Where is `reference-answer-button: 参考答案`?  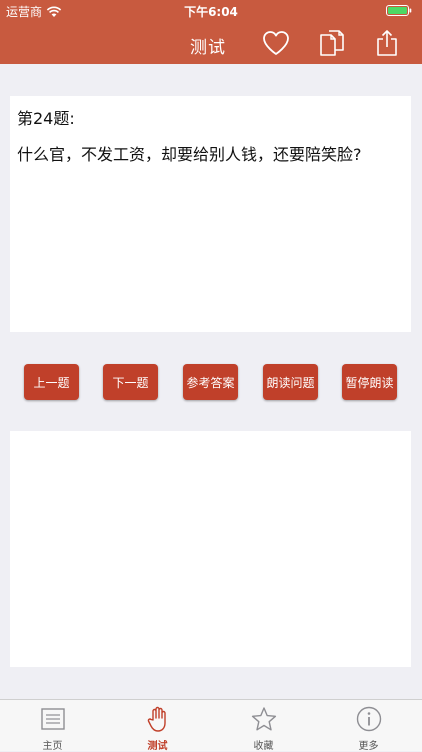
reference-answer-button: 参考答案 is located at coordinates (210, 382).